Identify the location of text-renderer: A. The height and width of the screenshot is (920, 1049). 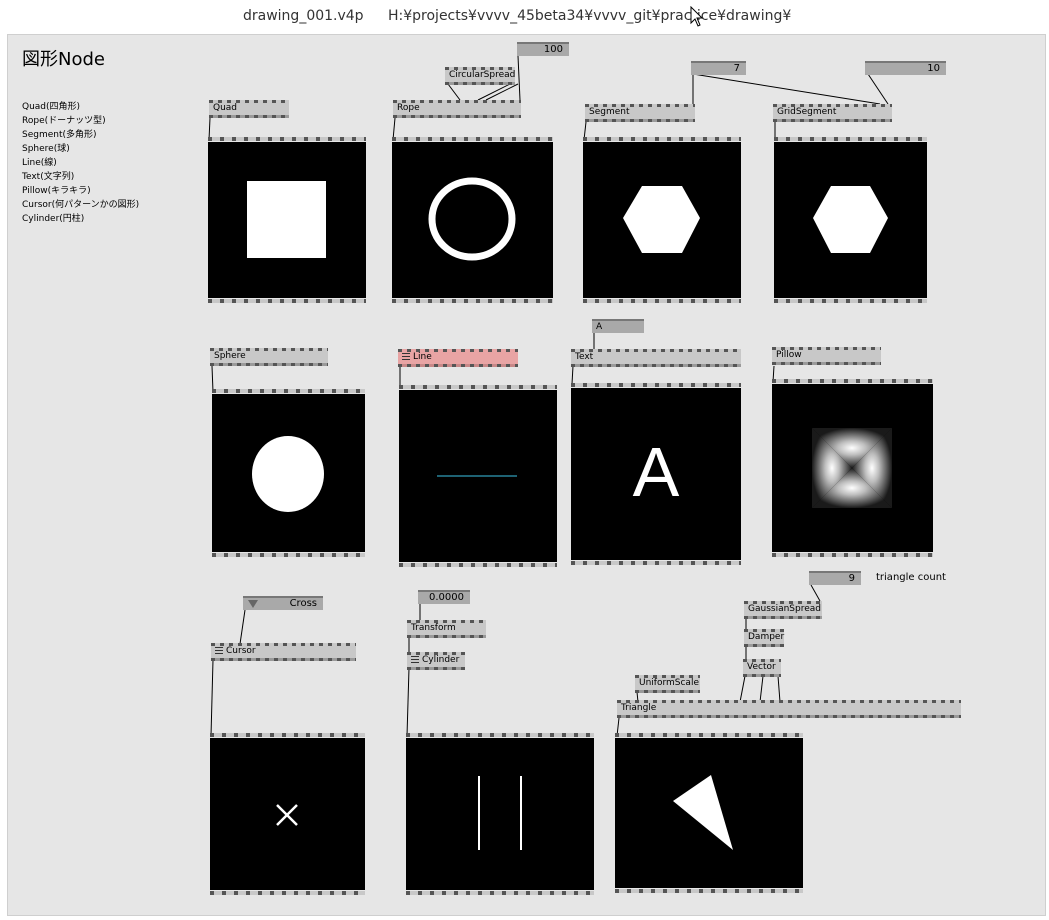
(656, 474).